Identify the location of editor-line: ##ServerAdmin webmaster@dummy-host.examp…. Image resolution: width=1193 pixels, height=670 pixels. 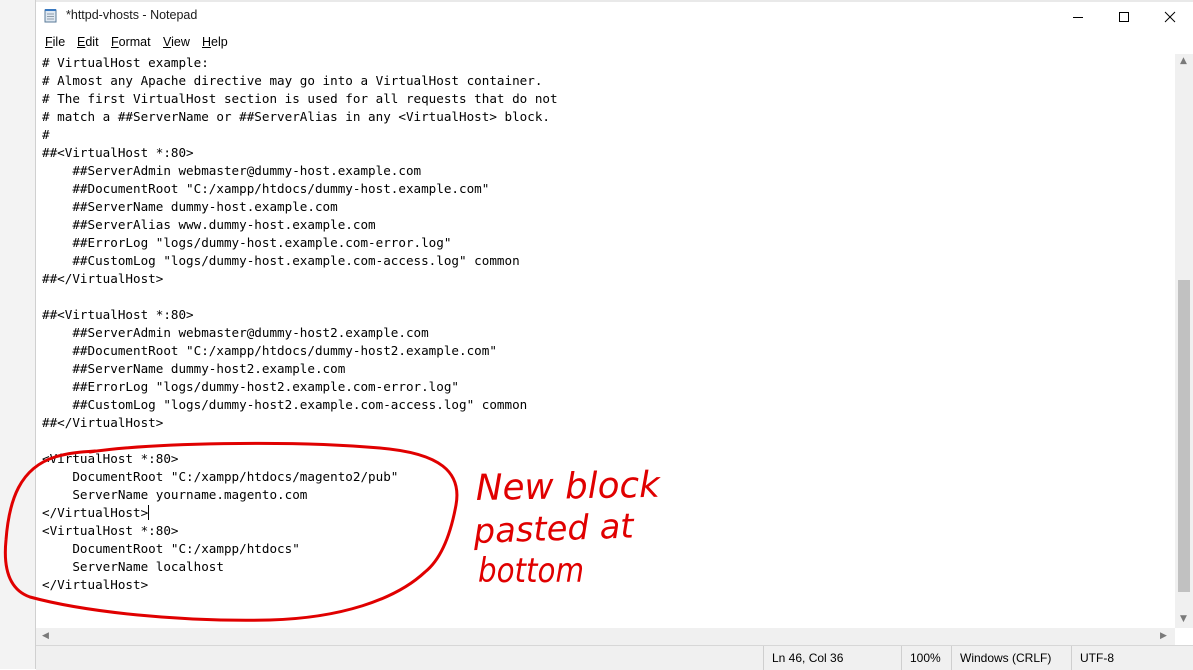
(300, 171).